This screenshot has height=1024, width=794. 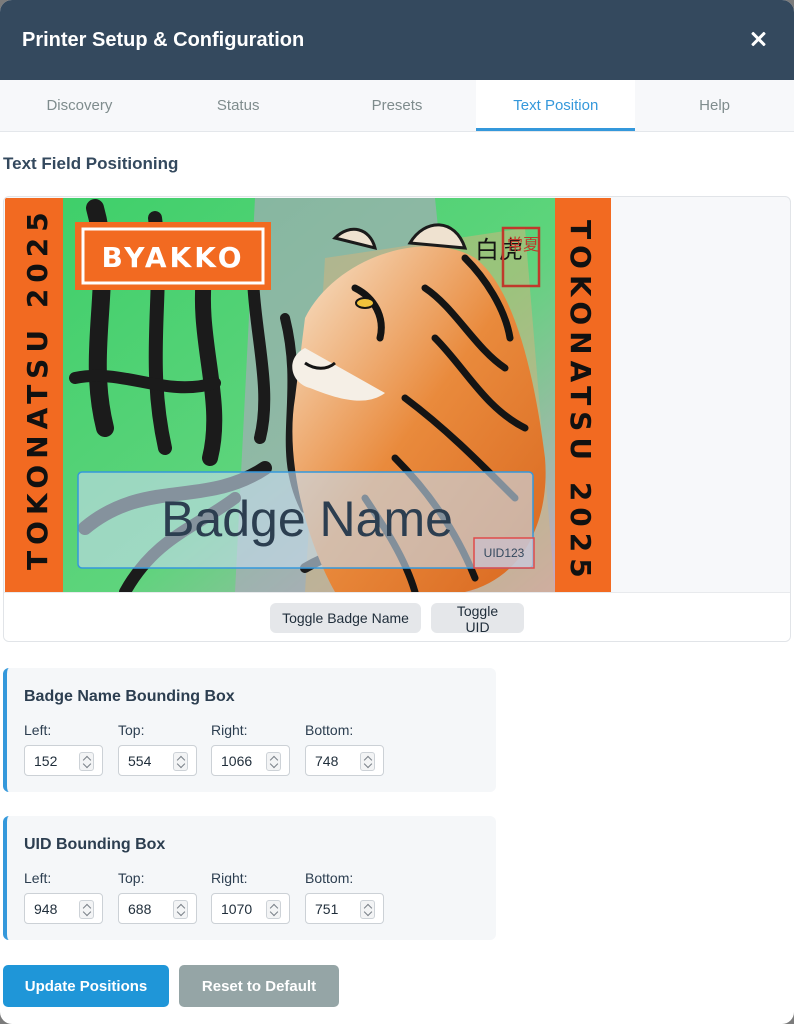 I want to click on badge-name-right-field: Right: 1066, so click(x=251, y=749).